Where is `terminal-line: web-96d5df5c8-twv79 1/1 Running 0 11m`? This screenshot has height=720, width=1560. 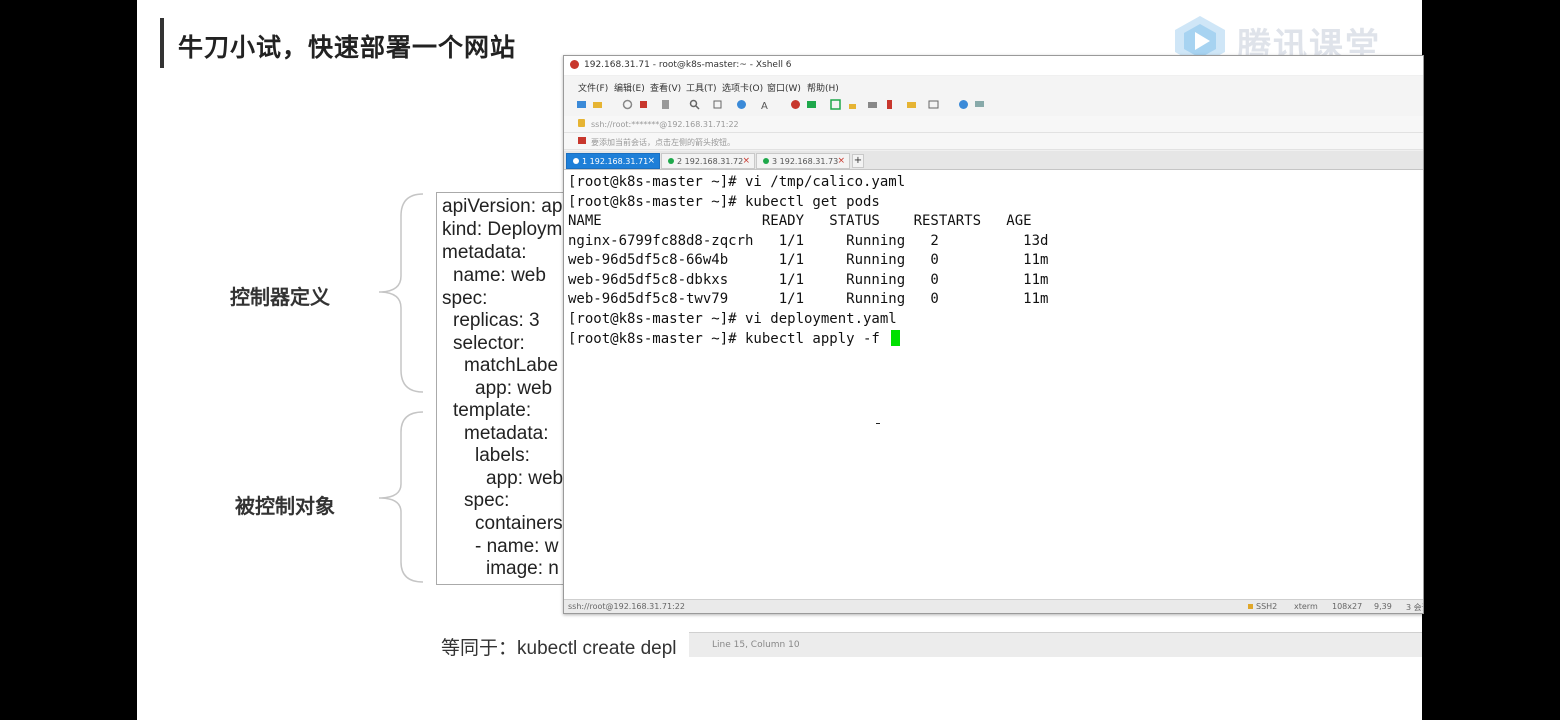 terminal-line: web-96d5df5c8-twv79 1/1 Running 0 11m is located at coordinates (808, 299).